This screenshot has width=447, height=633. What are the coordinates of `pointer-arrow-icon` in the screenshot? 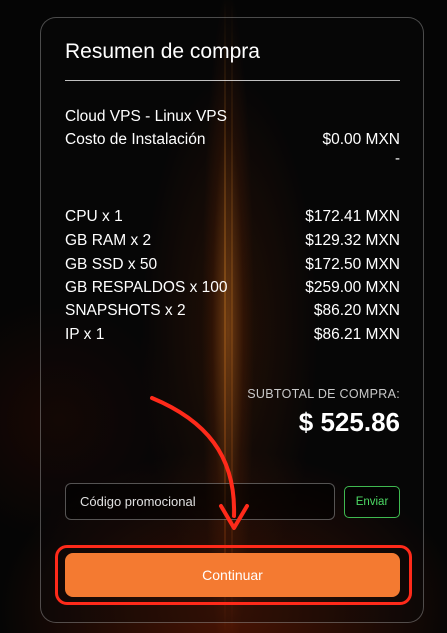 It's located at (199, 463).